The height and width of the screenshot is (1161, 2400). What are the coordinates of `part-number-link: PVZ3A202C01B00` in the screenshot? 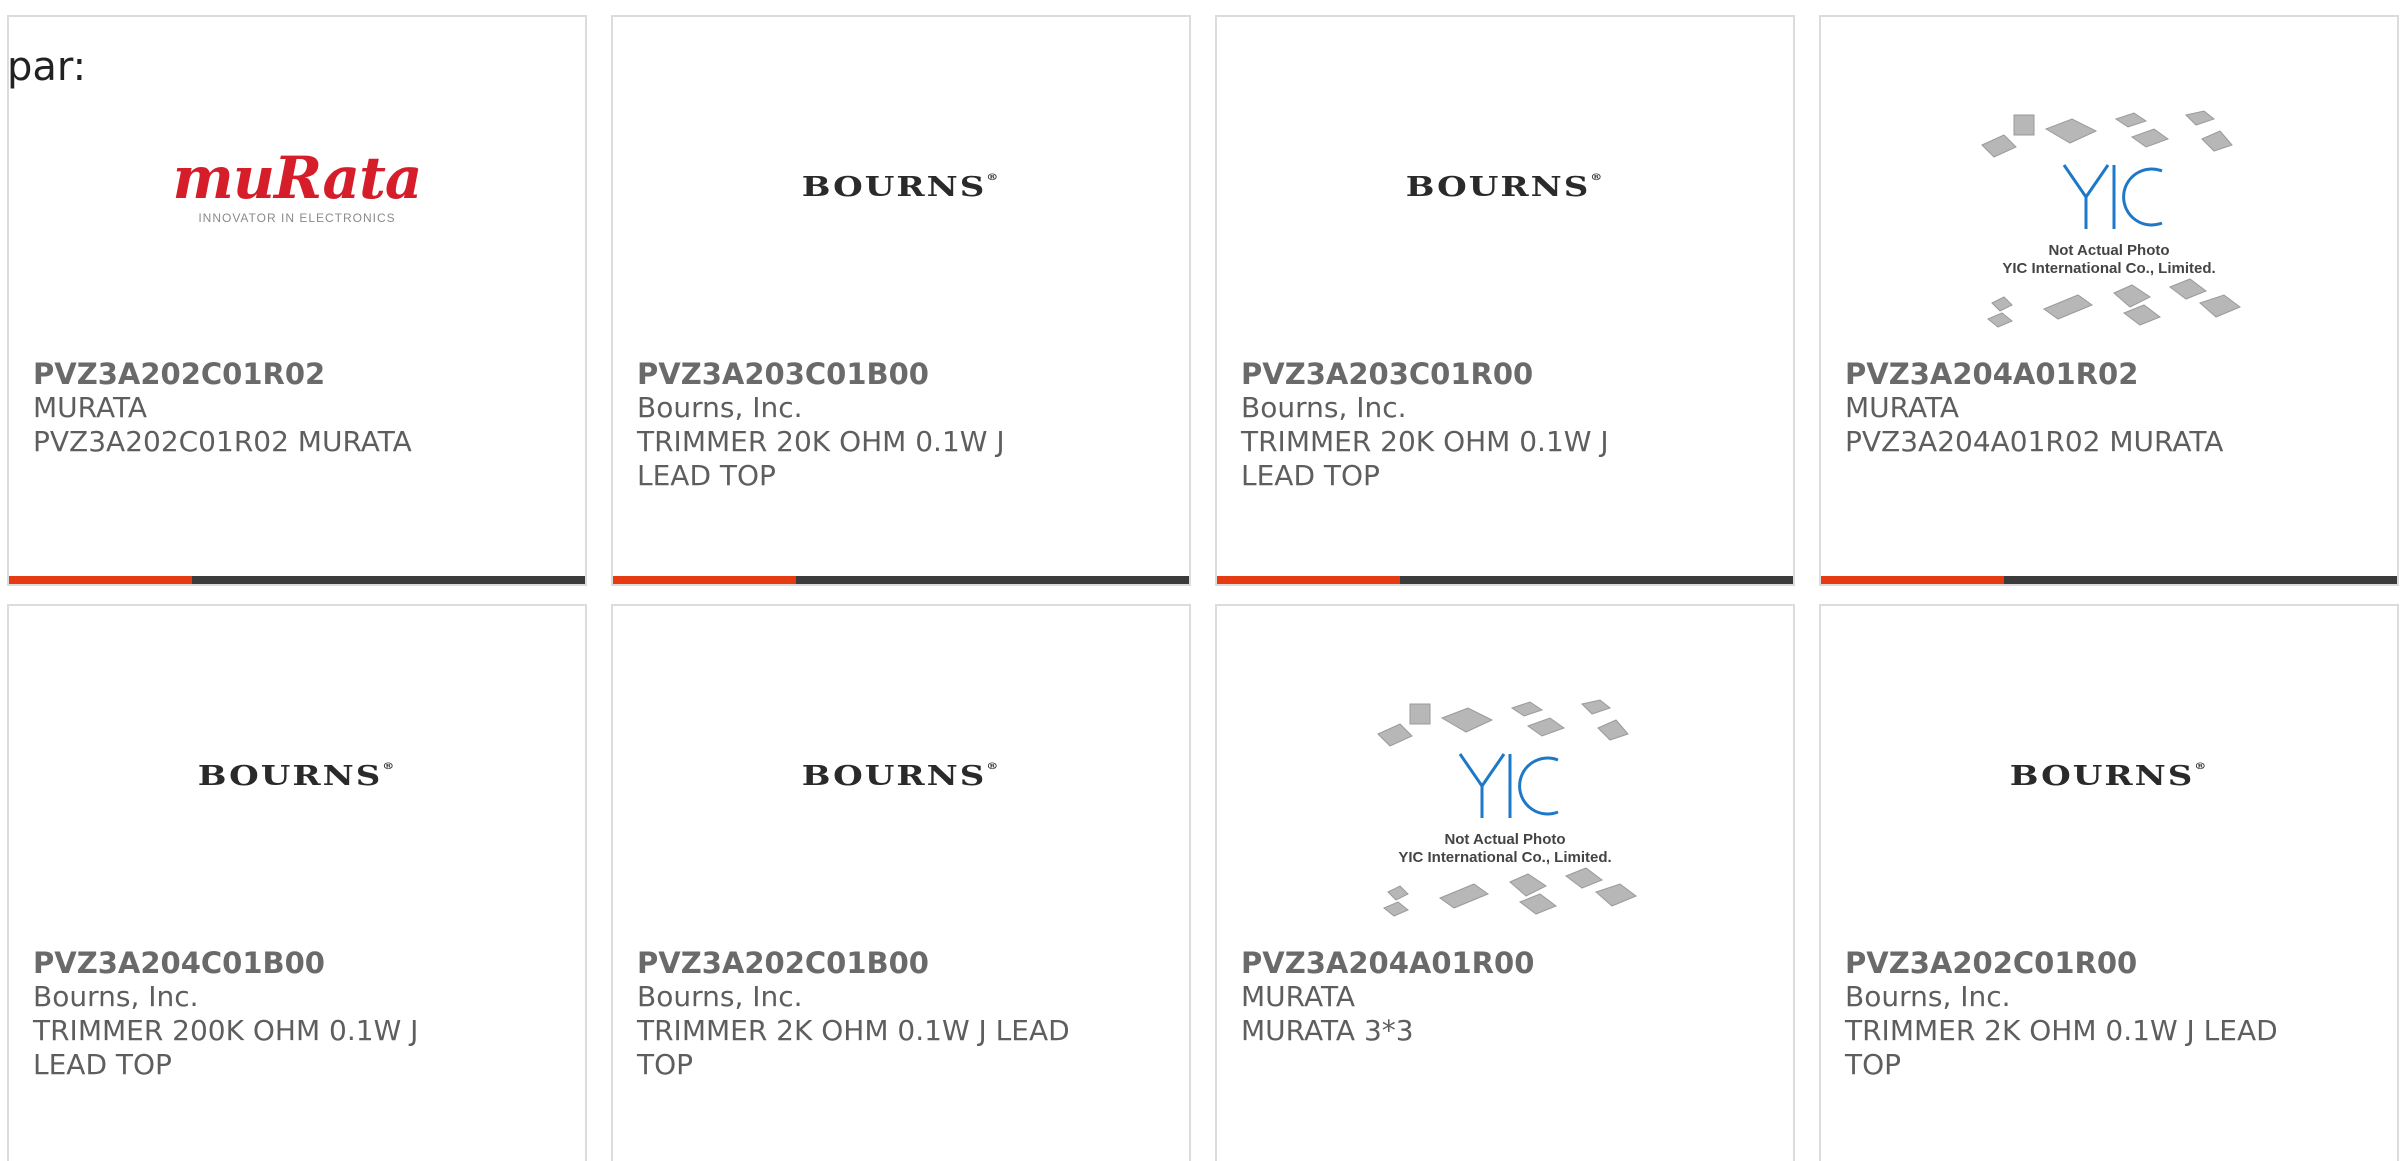 It's located at (862, 963).